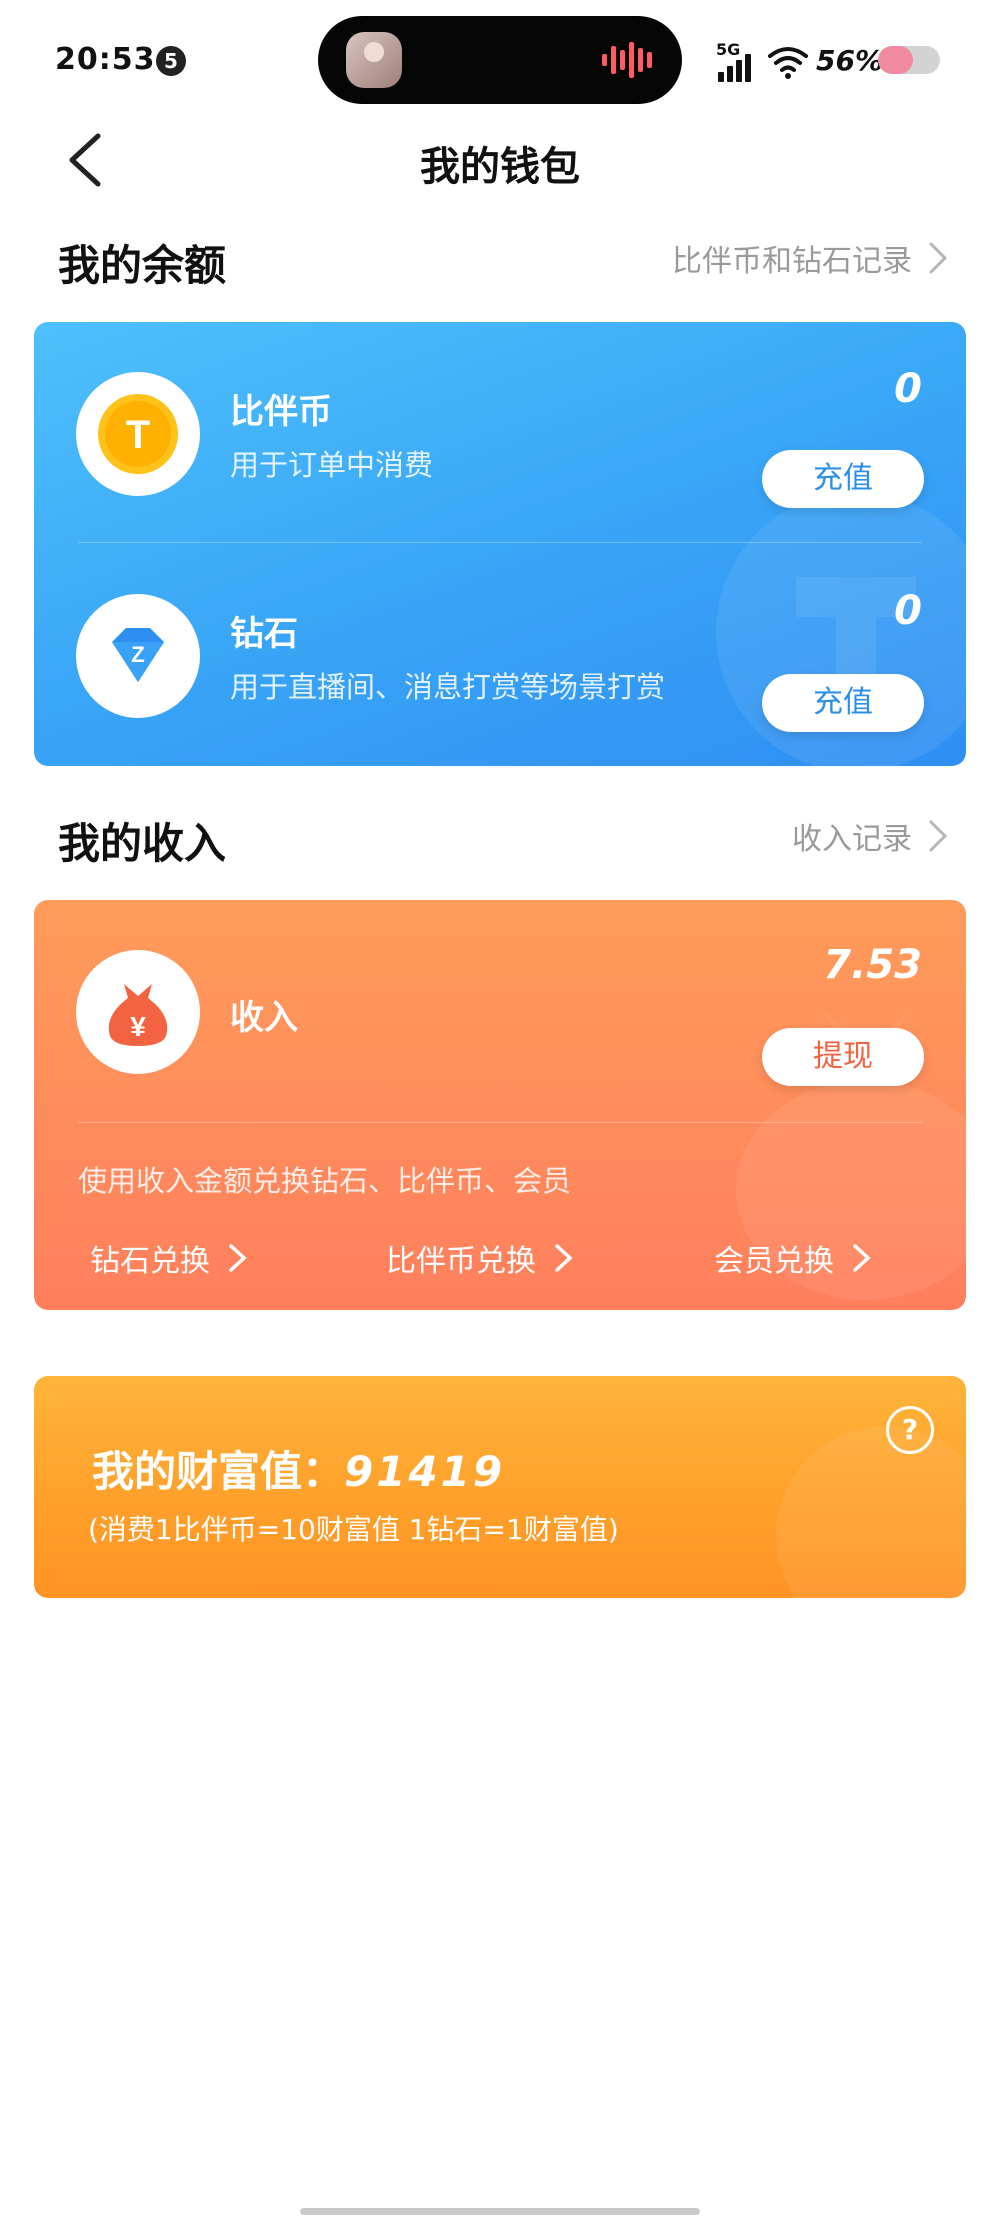 This screenshot has width=1000, height=2222. I want to click on coin-diamond-record-link: 比伴币和钻石记录, so click(810, 258).